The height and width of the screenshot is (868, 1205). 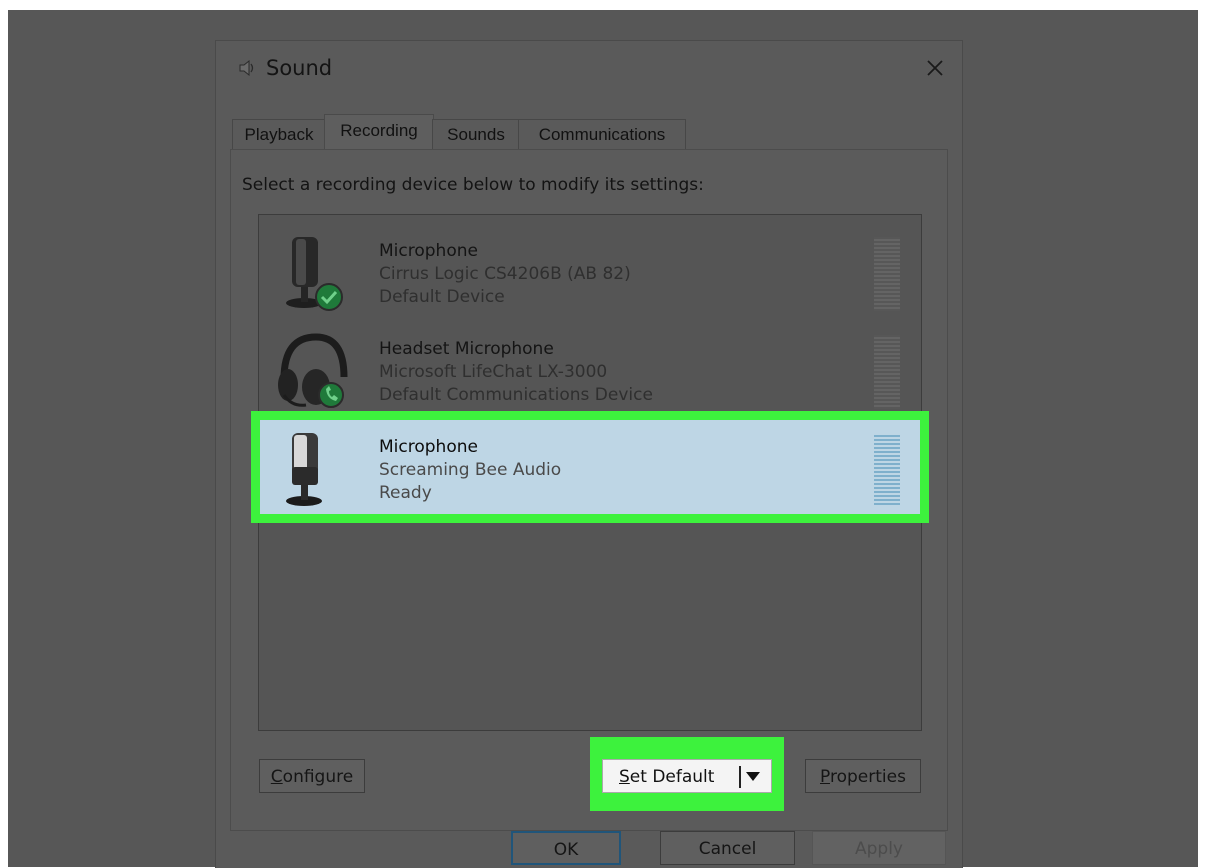 What do you see at coordinates (466, 349) in the screenshot?
I see `device-name: Headset Microphone` at bounding box center [466, 349].